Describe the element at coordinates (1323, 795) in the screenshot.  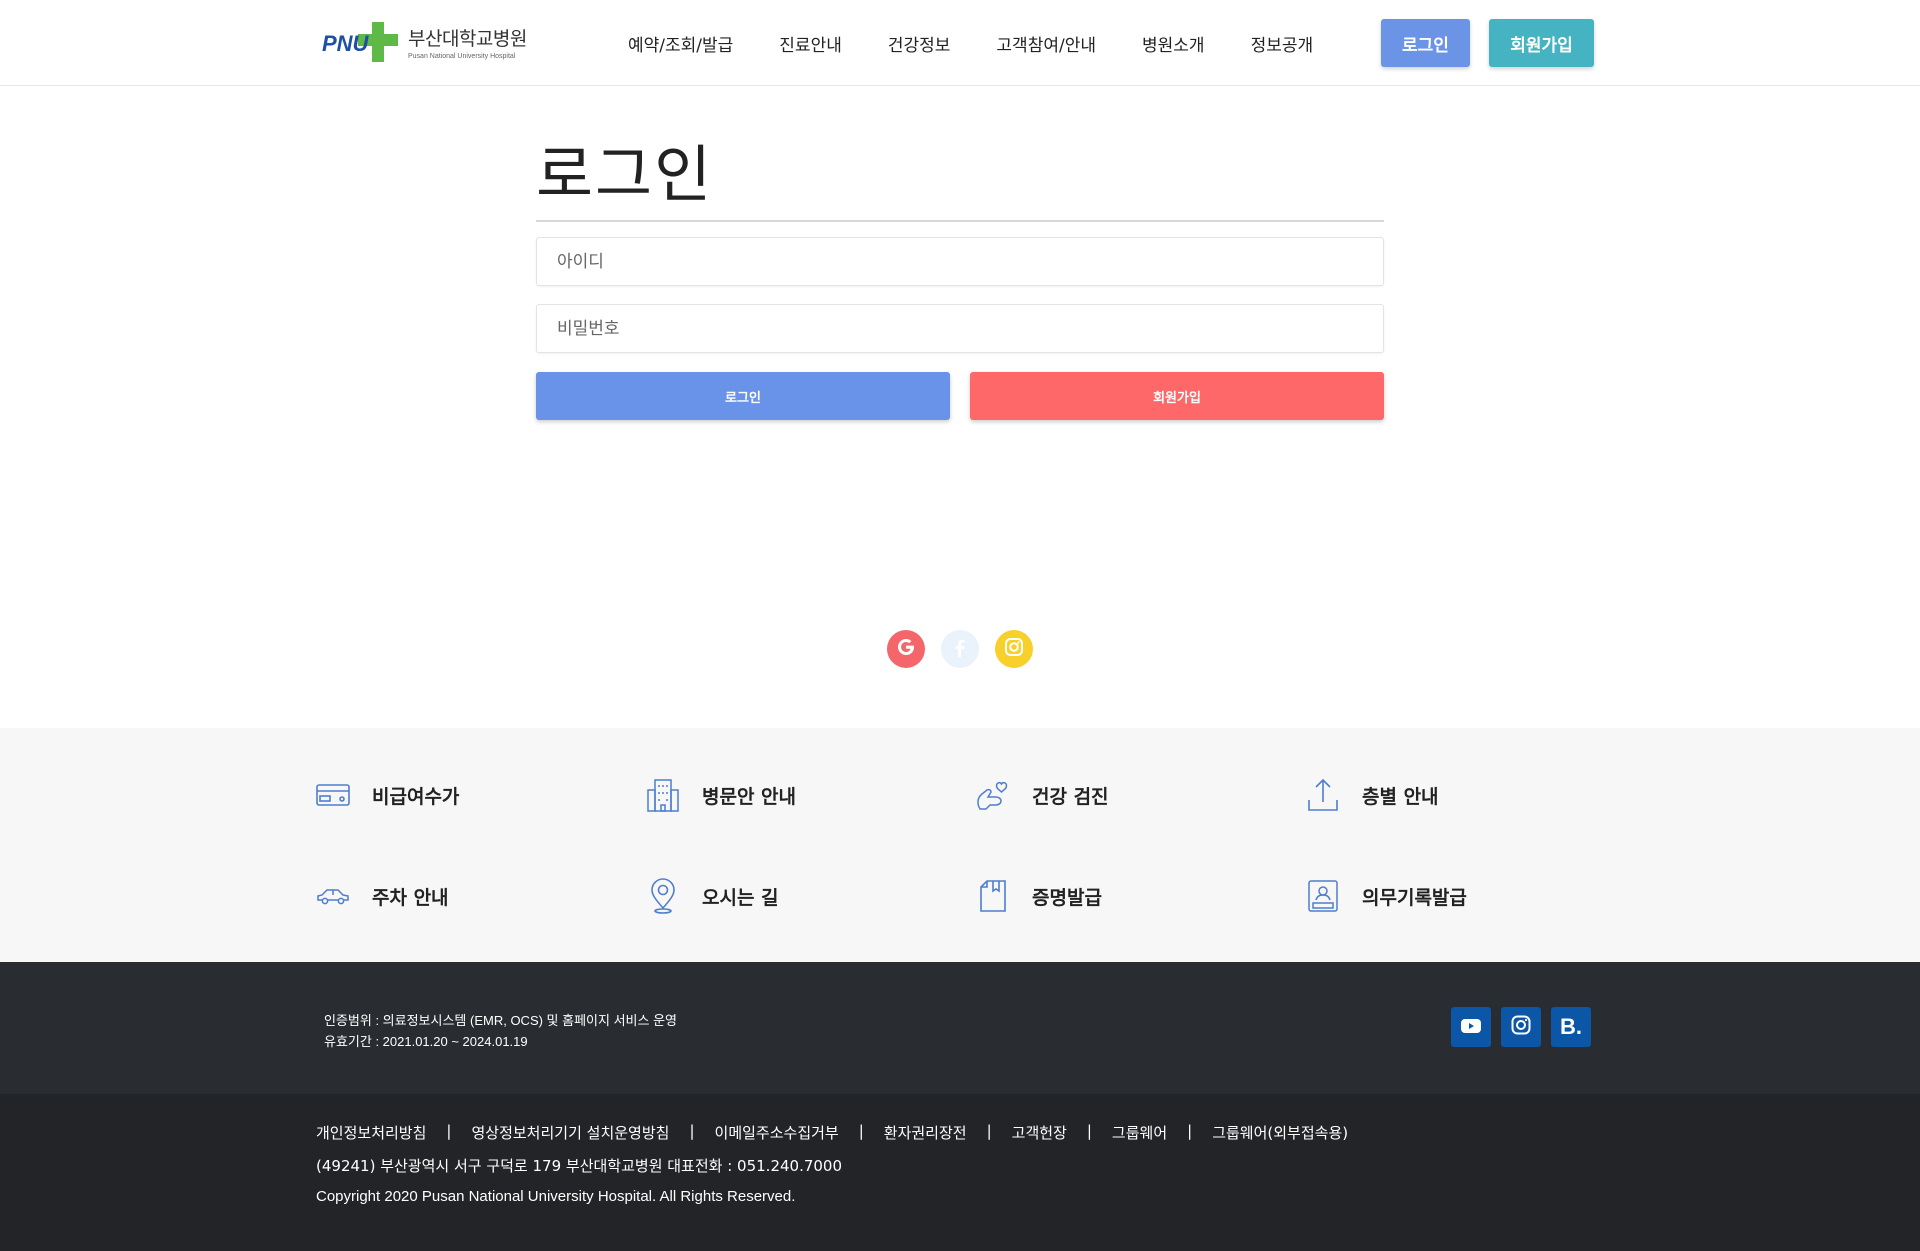
I see `upload-icon` at that location.